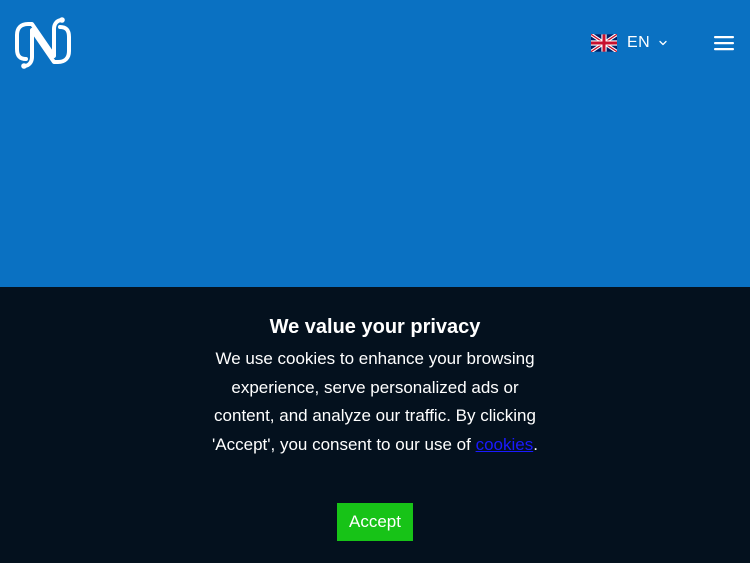 This screenshot has width=750, height=563. Describe the element at coordinates (604, 43) in the screenshot. I see `uk-flag-icon` at that location.